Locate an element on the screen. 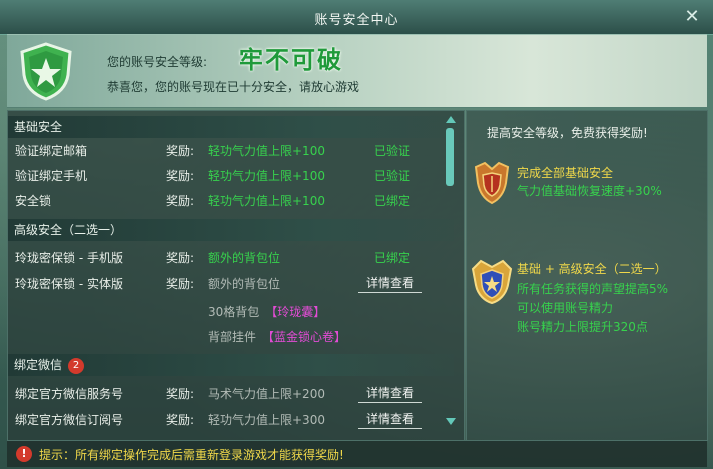 Image resolution: width=713 pixels, height=469 pixels. reward-line: 可以使用账号精力 is located at coordinates (565, 308).